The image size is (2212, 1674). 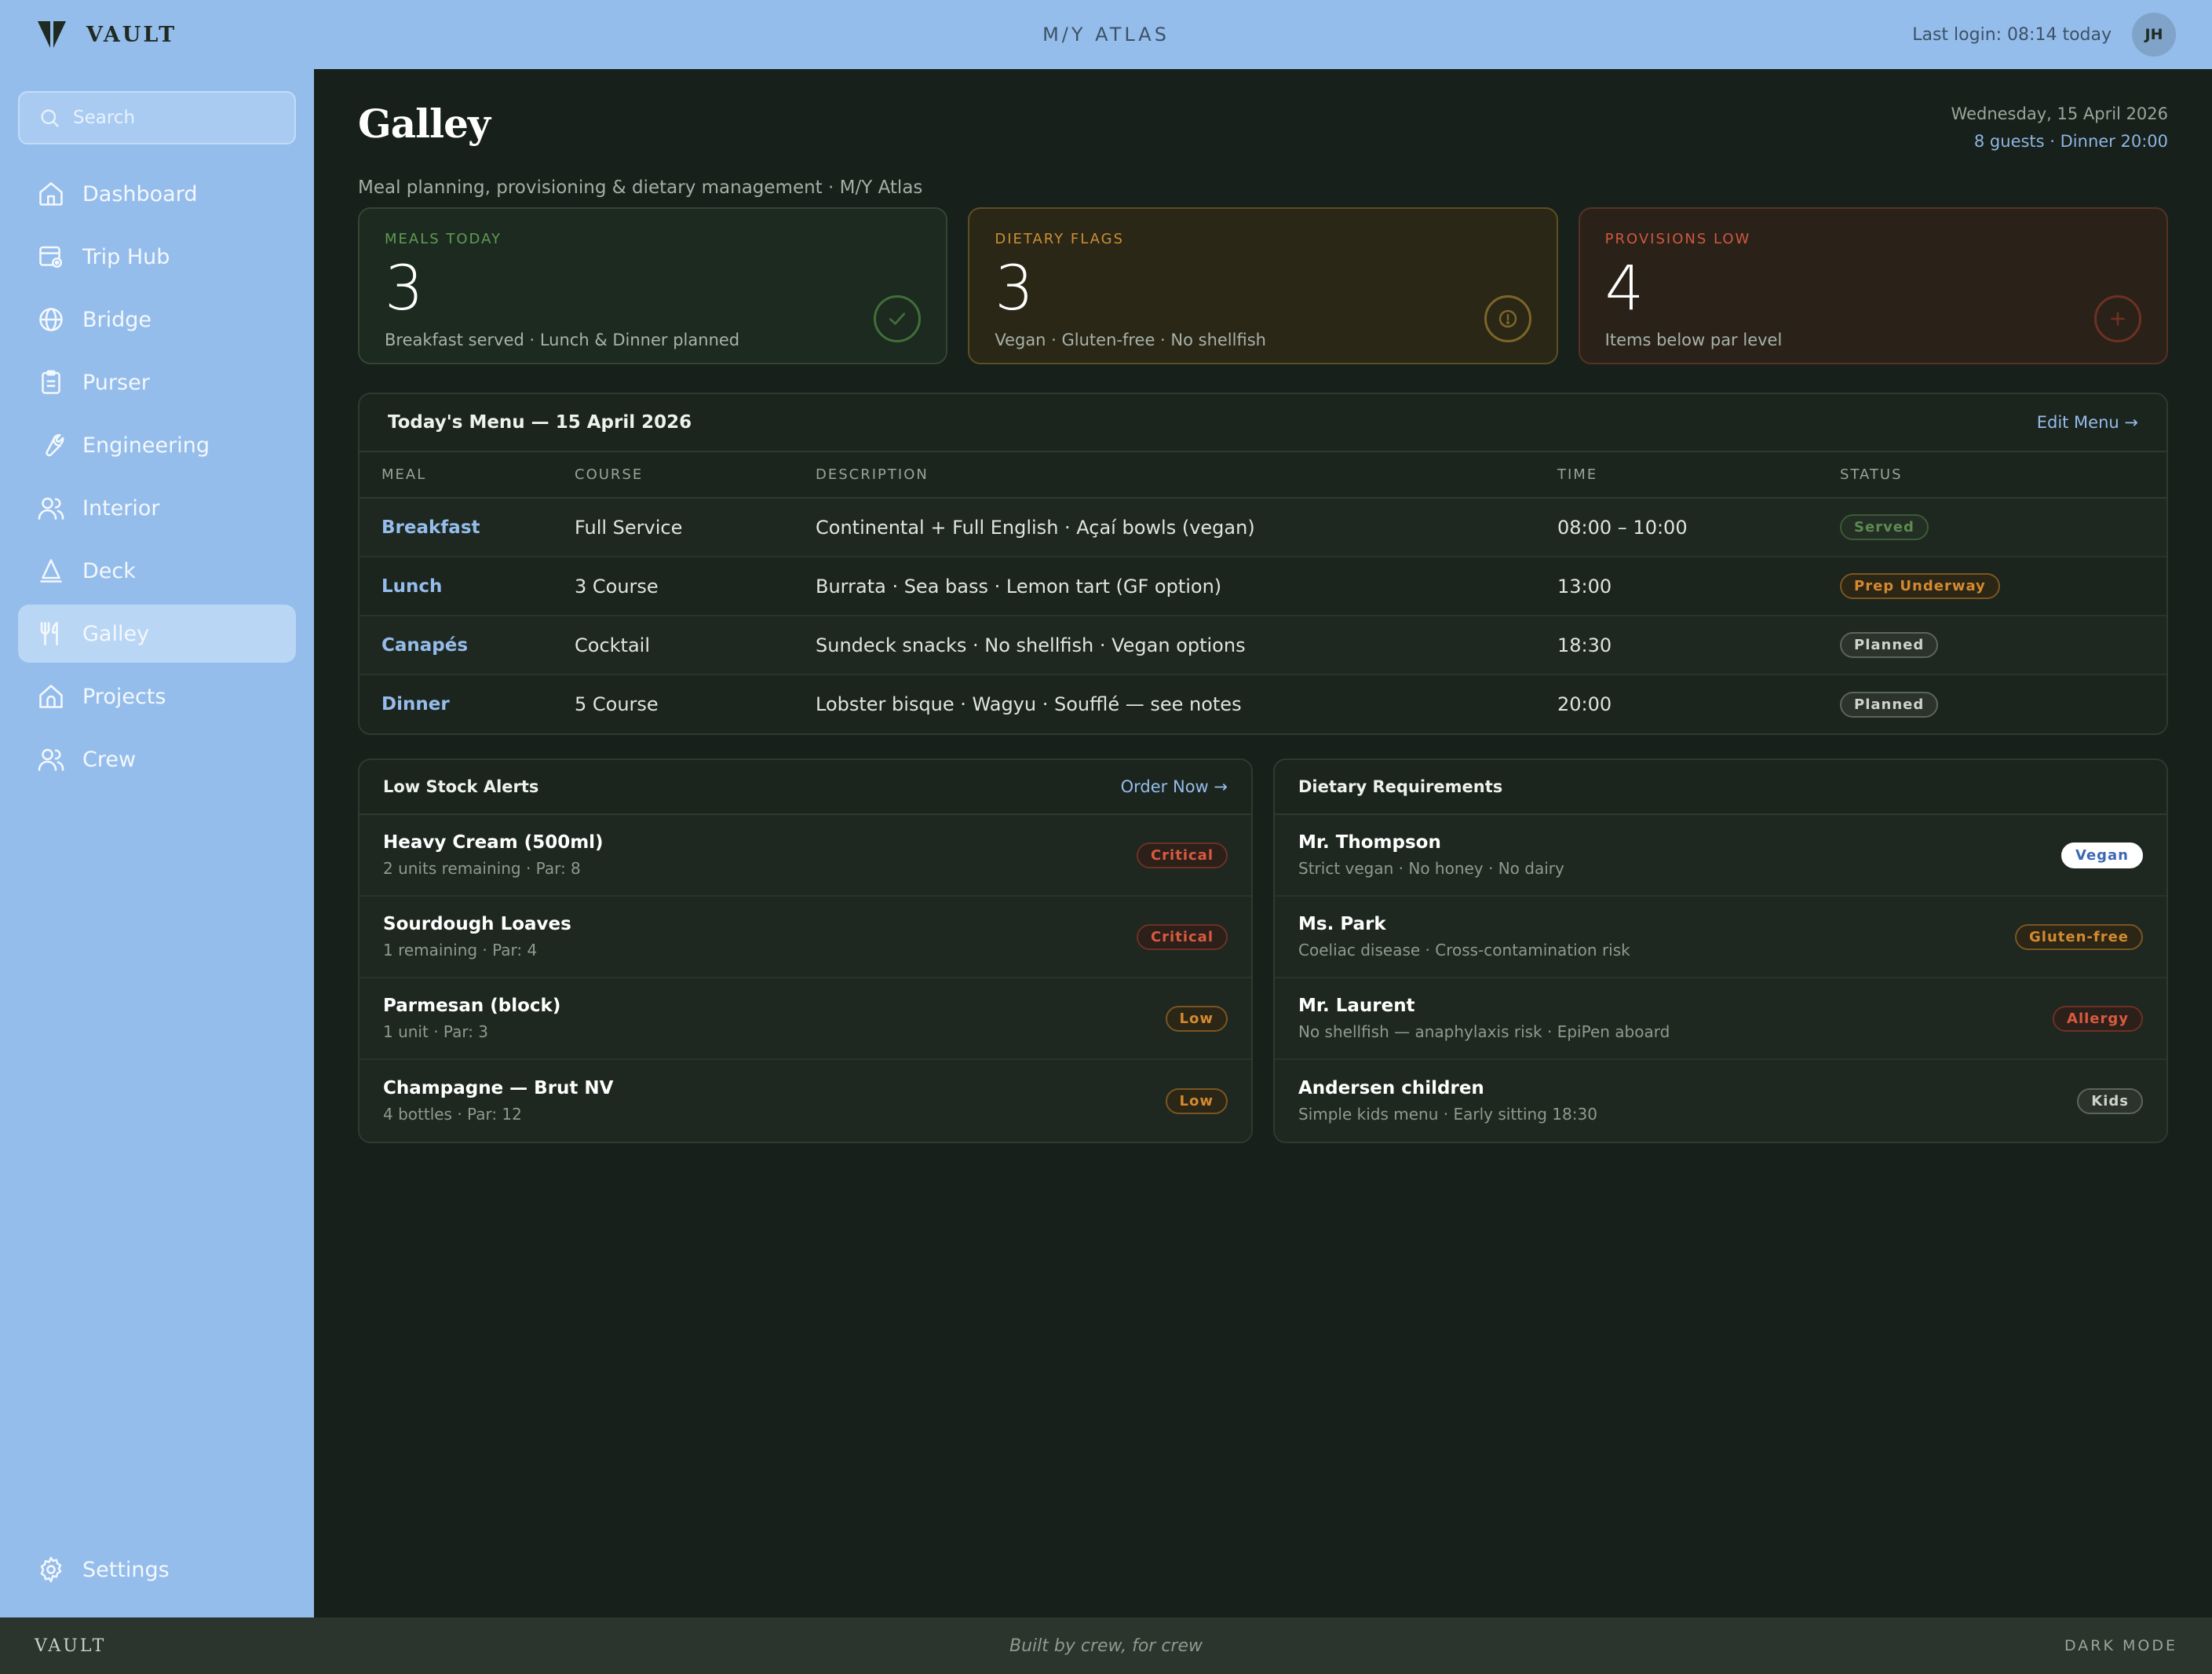 What do you see at coordinates (1400, 786) in the screenshot?
I see `dietary-title: Dietary Requirements` at bounding box center [1400, 786].